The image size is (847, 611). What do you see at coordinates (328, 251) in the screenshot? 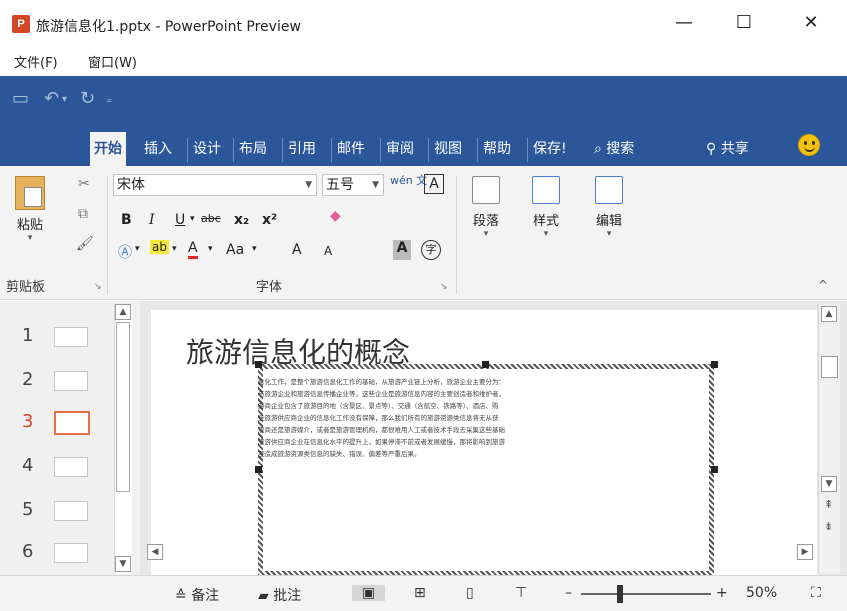
I see `shrink-font-button: A` at bounding box center [328, 251].